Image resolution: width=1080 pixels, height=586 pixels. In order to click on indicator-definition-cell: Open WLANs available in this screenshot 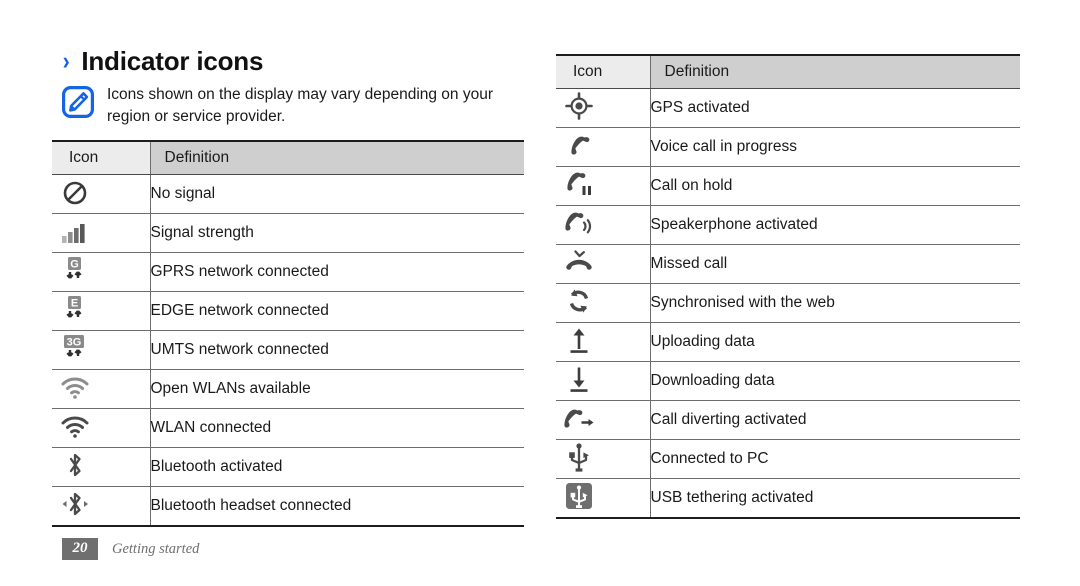, I will do `click(337, 389)`.